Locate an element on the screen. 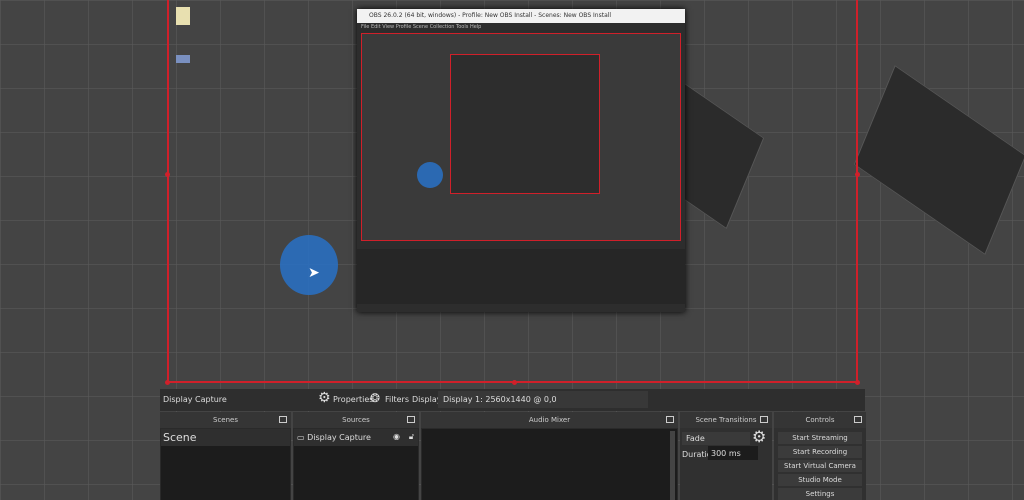  visibility-eye-icon: ◉ is located at coordinates (396, 436).